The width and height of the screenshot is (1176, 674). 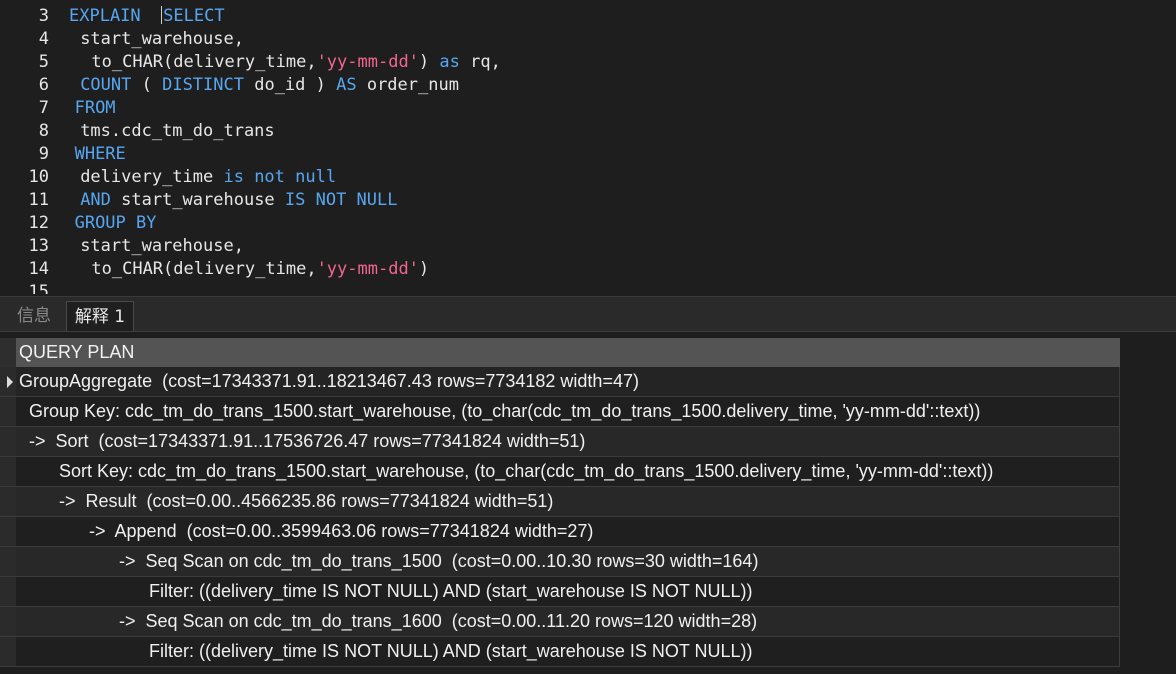 I want to click on line-number: 13, so click(x=38, y=246).